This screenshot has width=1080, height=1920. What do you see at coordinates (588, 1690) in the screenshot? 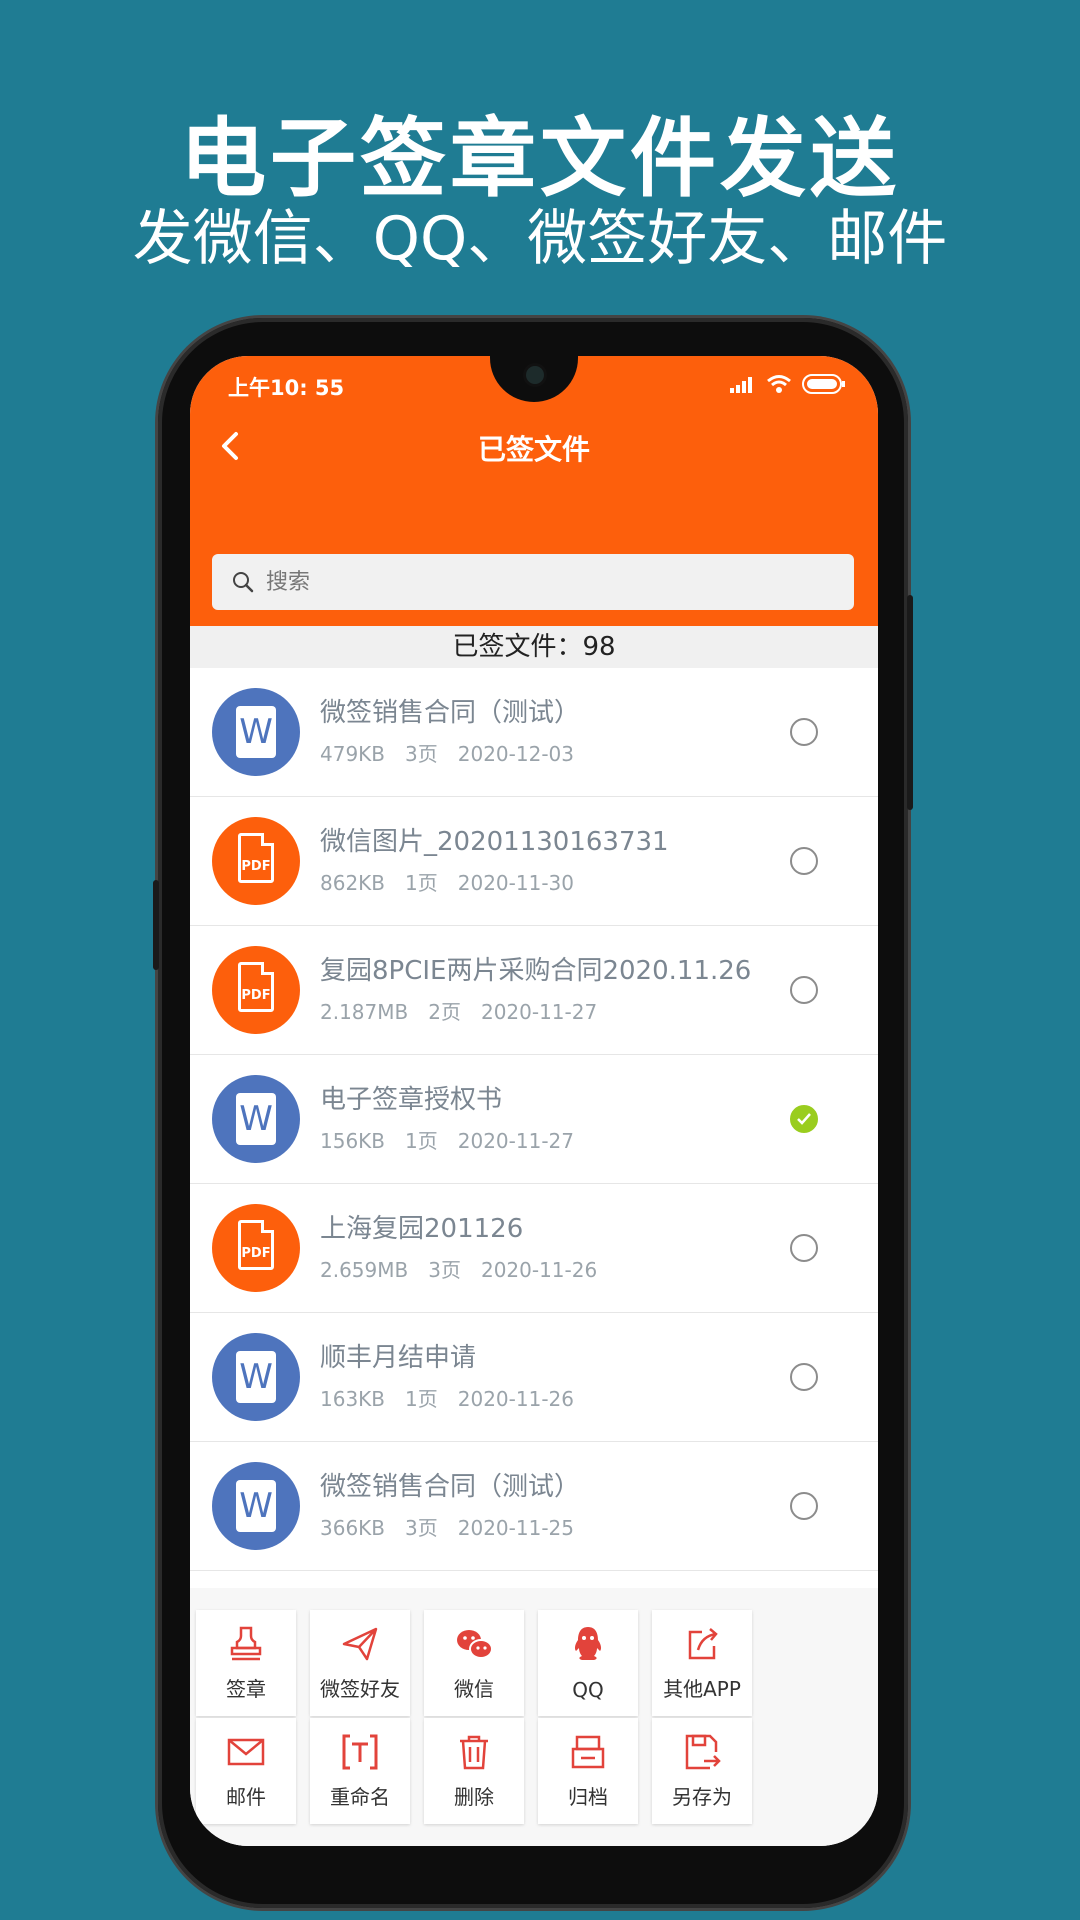
I see `action-label: QQ` at bounding box center [588, 1690].